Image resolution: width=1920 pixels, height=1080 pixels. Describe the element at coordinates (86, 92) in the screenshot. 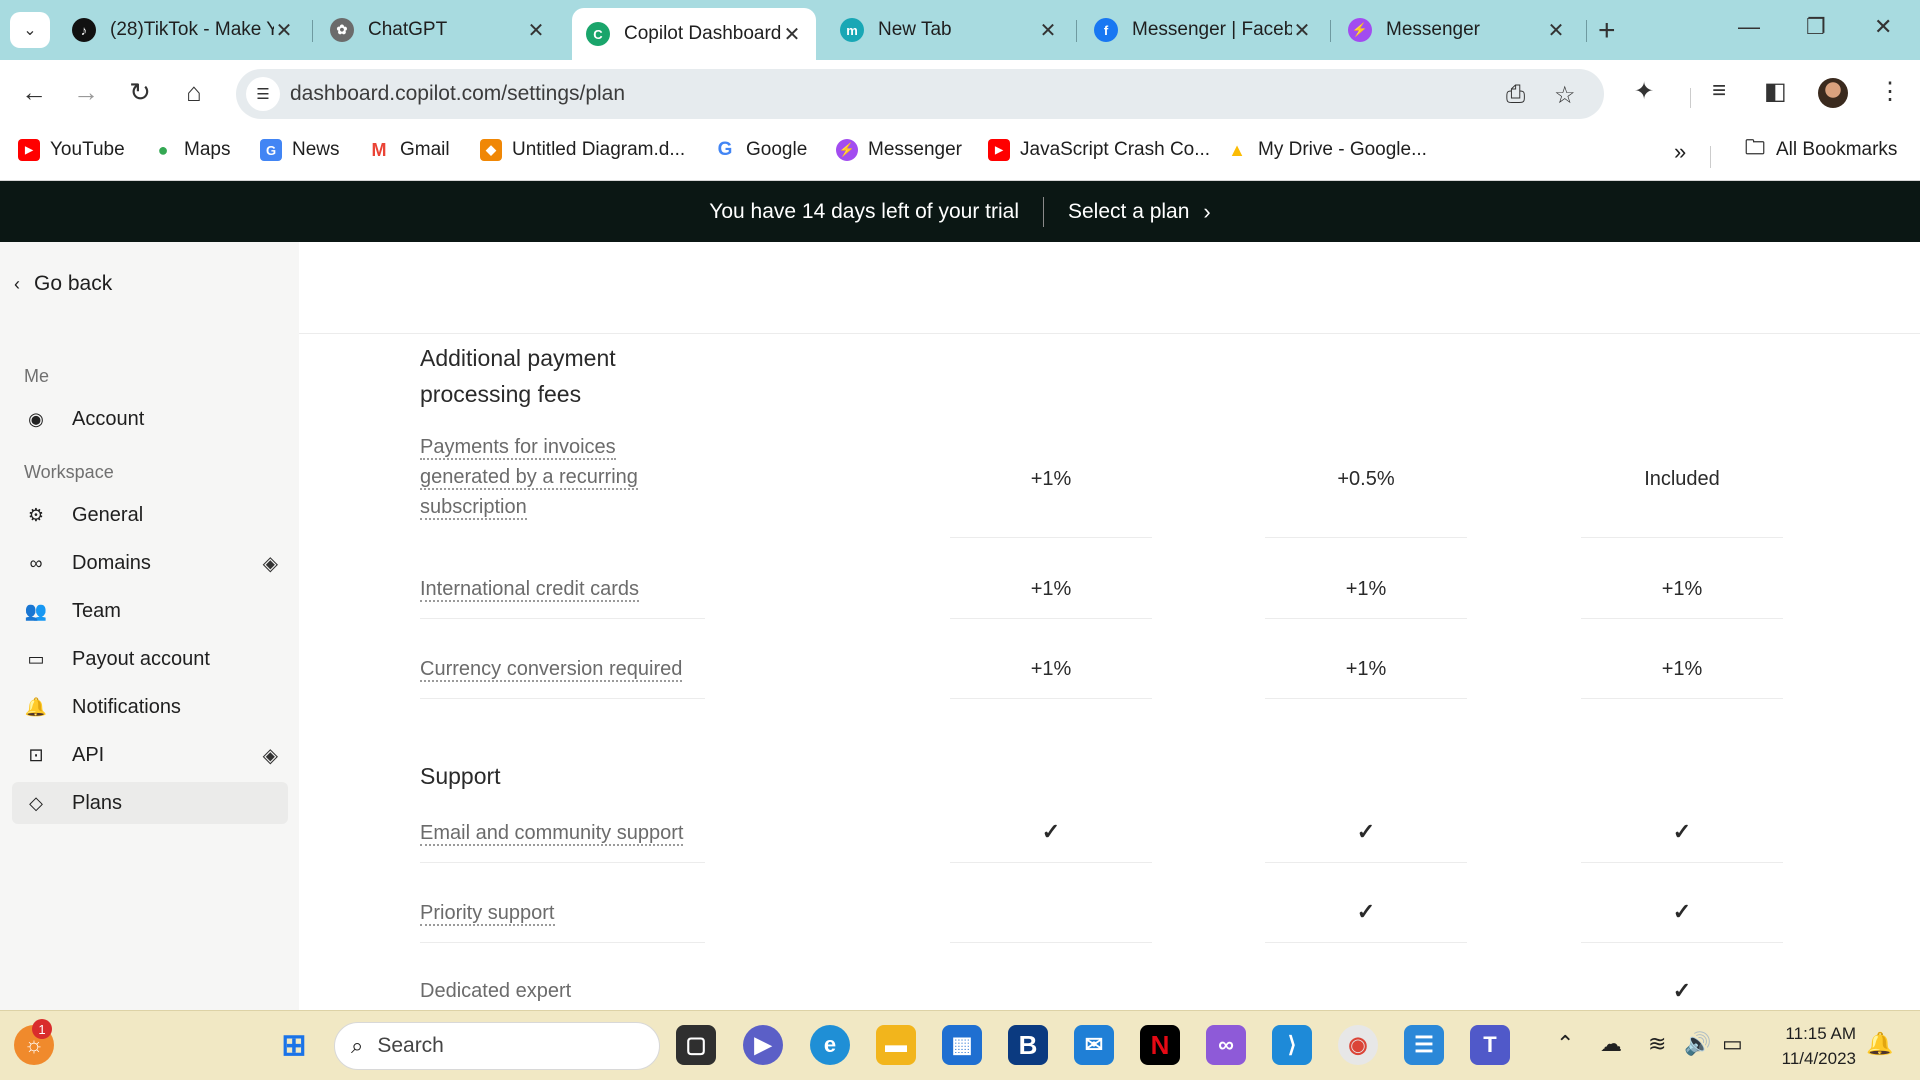

I see `forward-arrow-icon: →` at that location.